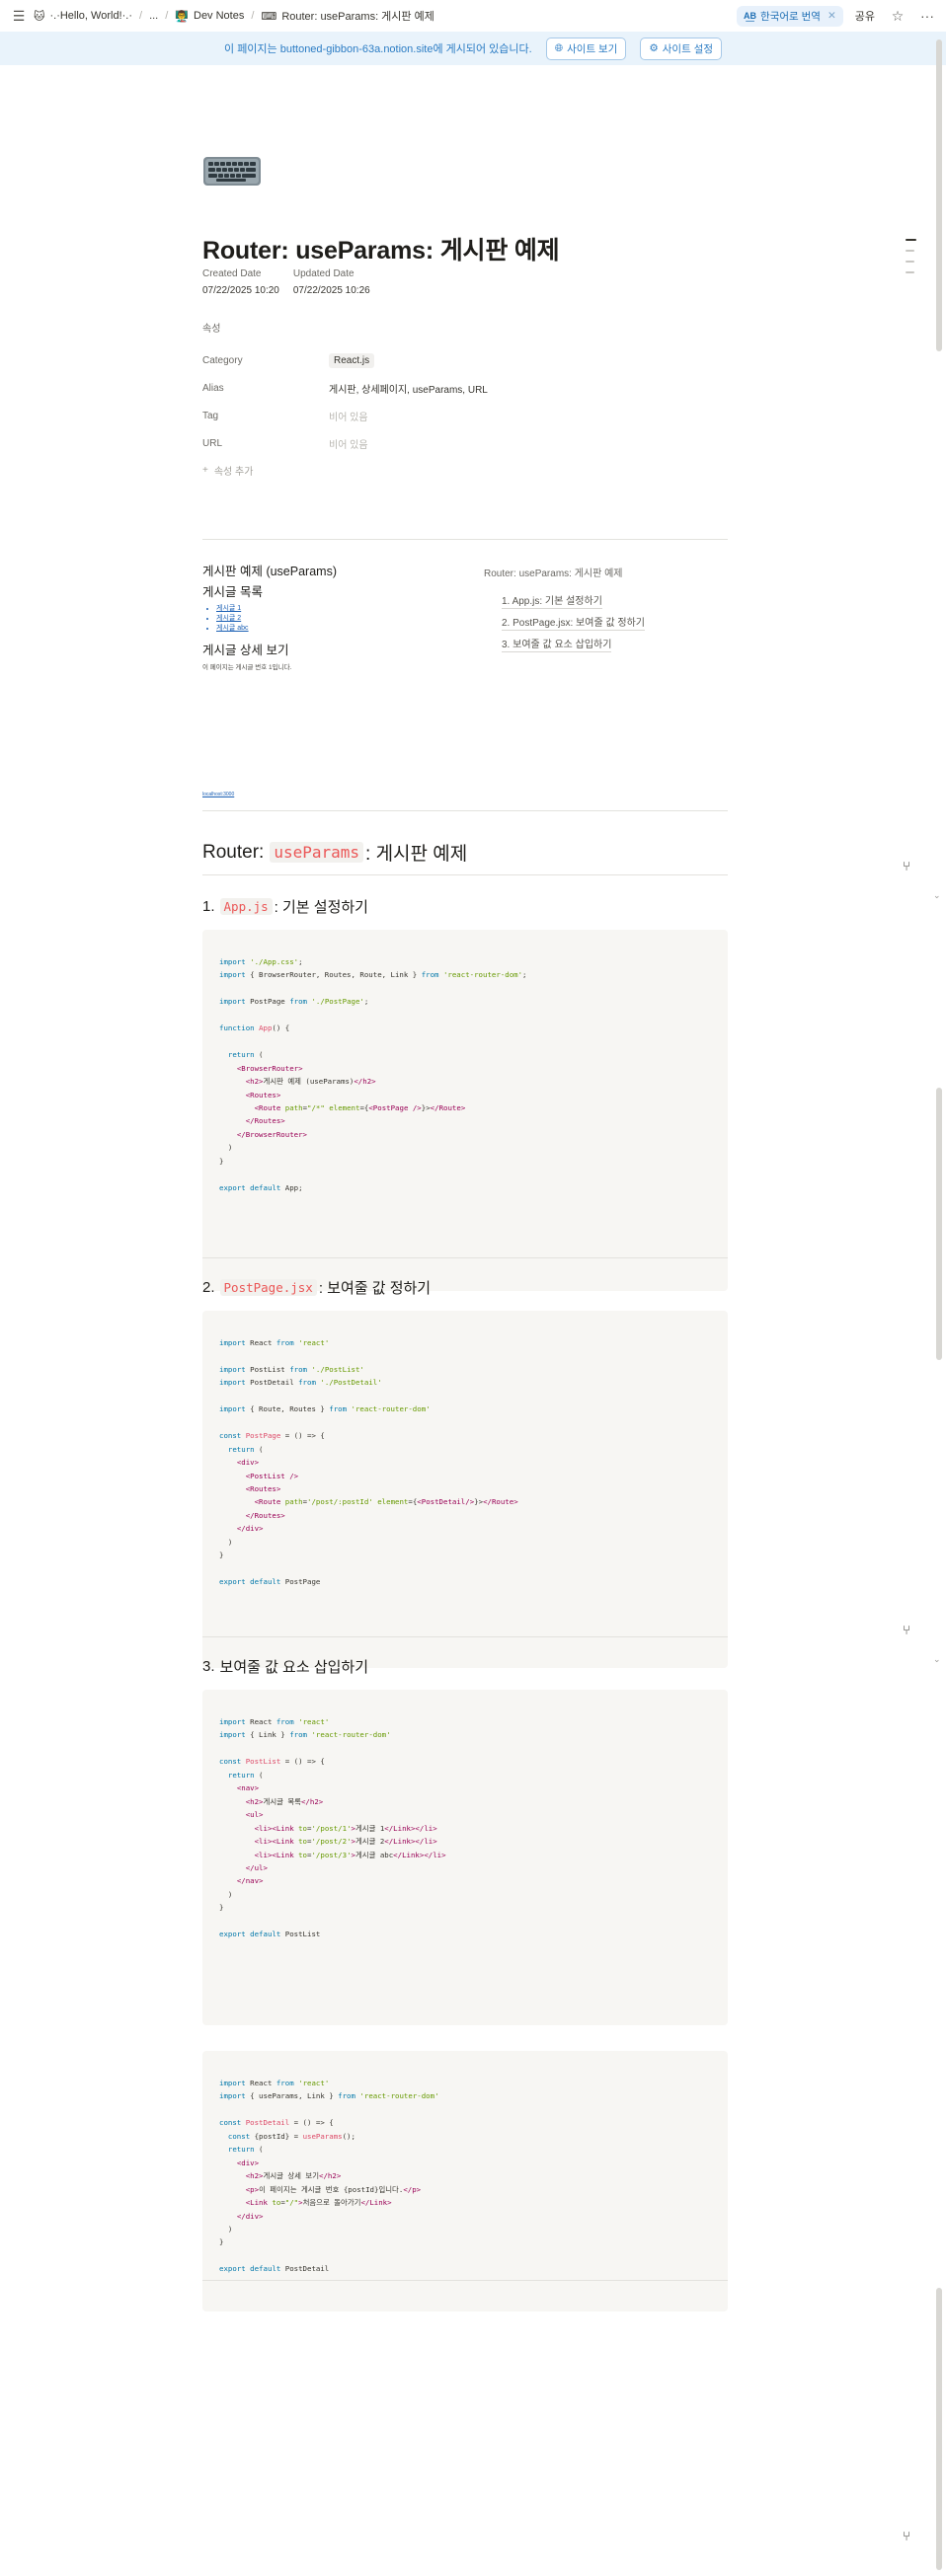 The image size is (946, 2576). What do you see at coordinates (232, 592) in the screenshot?
I see `preview-list-title: 게시글 목록` at bounding box center [232, 592].